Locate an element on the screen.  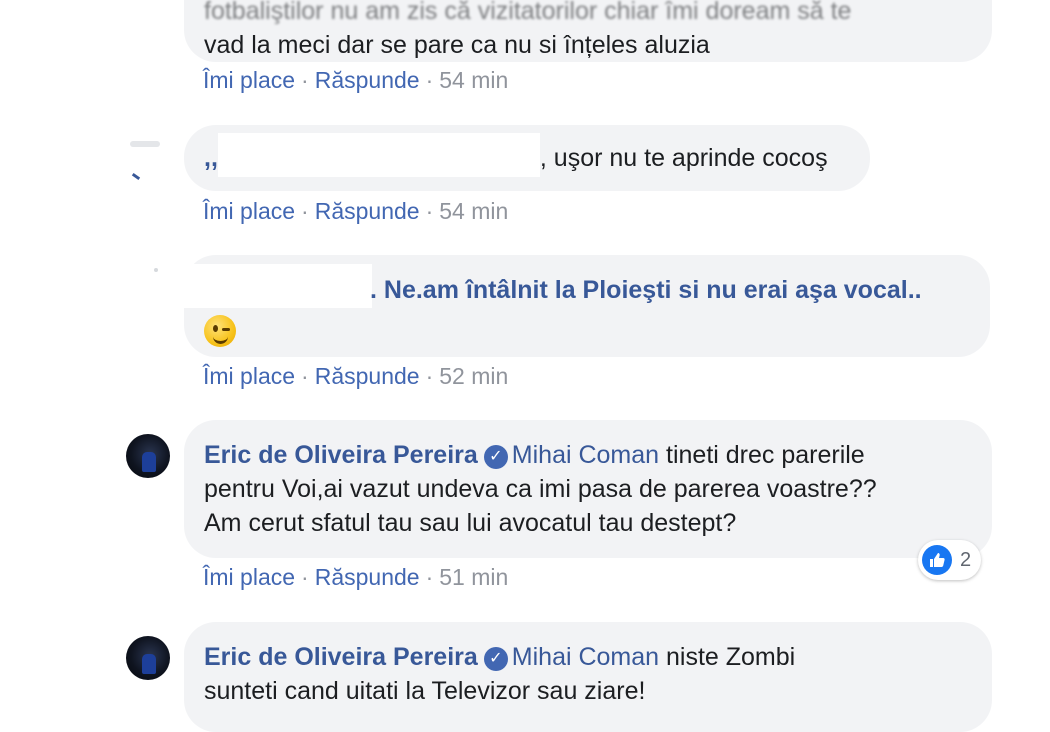
comment-bubble: ,, , uşor nu te aprinde cocoş is located at coordinates (527, 158).